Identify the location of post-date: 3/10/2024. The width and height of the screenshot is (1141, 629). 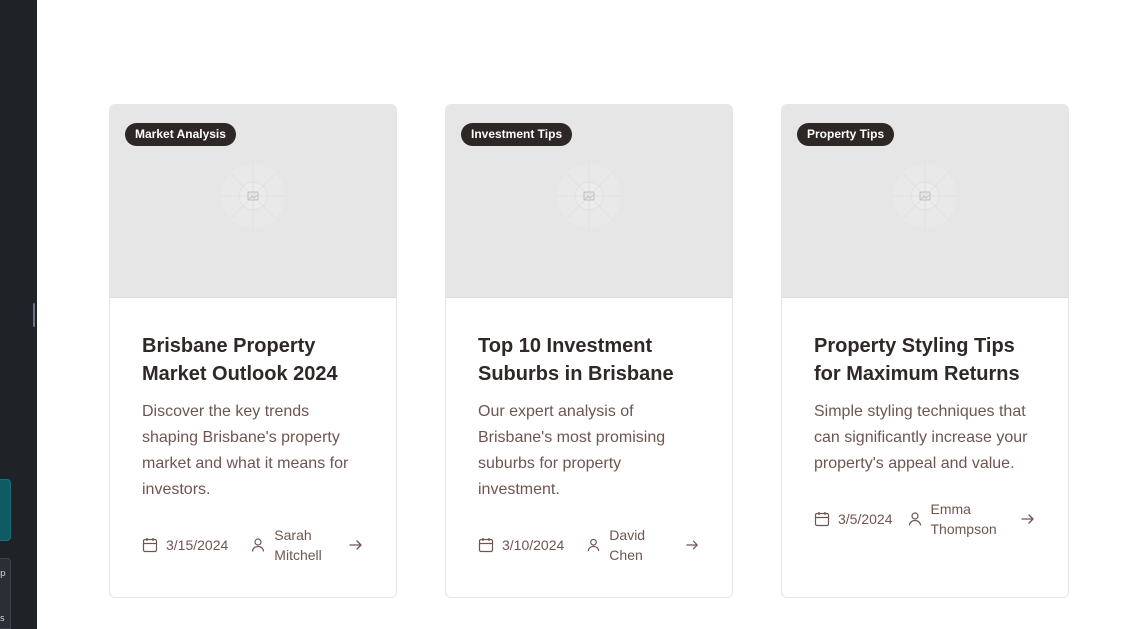
(533, 545).